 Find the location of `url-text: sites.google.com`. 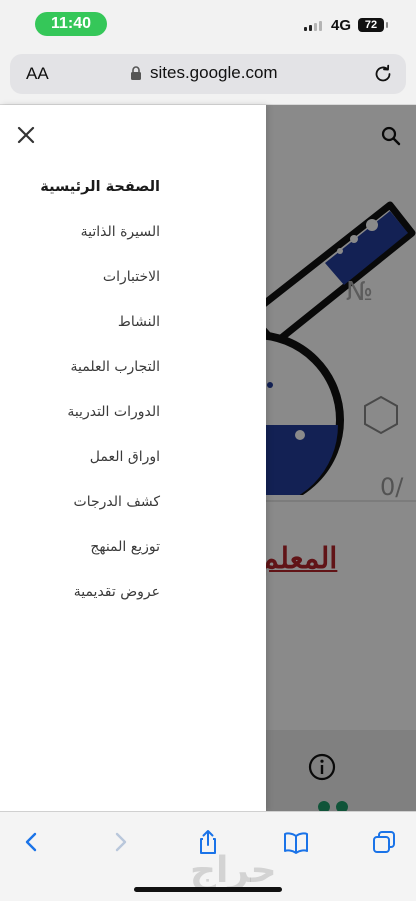

url-text: sites.google.com is located at coordinates (214, 72).